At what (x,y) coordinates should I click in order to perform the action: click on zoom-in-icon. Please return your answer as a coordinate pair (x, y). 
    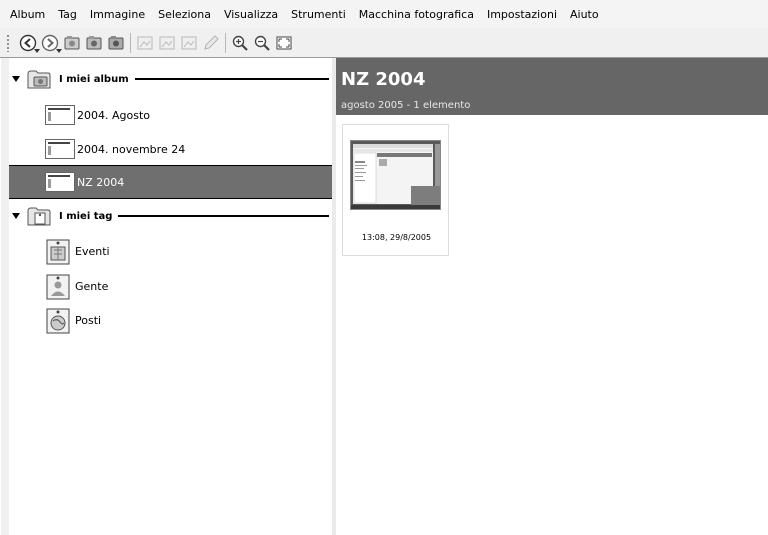
    Looking at the image, I should click on (240, 43).